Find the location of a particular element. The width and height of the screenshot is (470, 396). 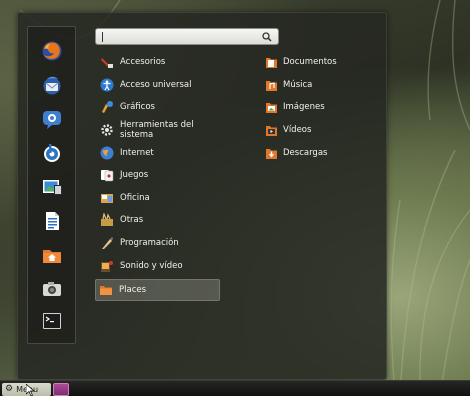

home-folder-icon is located at coordinates (52, 256).